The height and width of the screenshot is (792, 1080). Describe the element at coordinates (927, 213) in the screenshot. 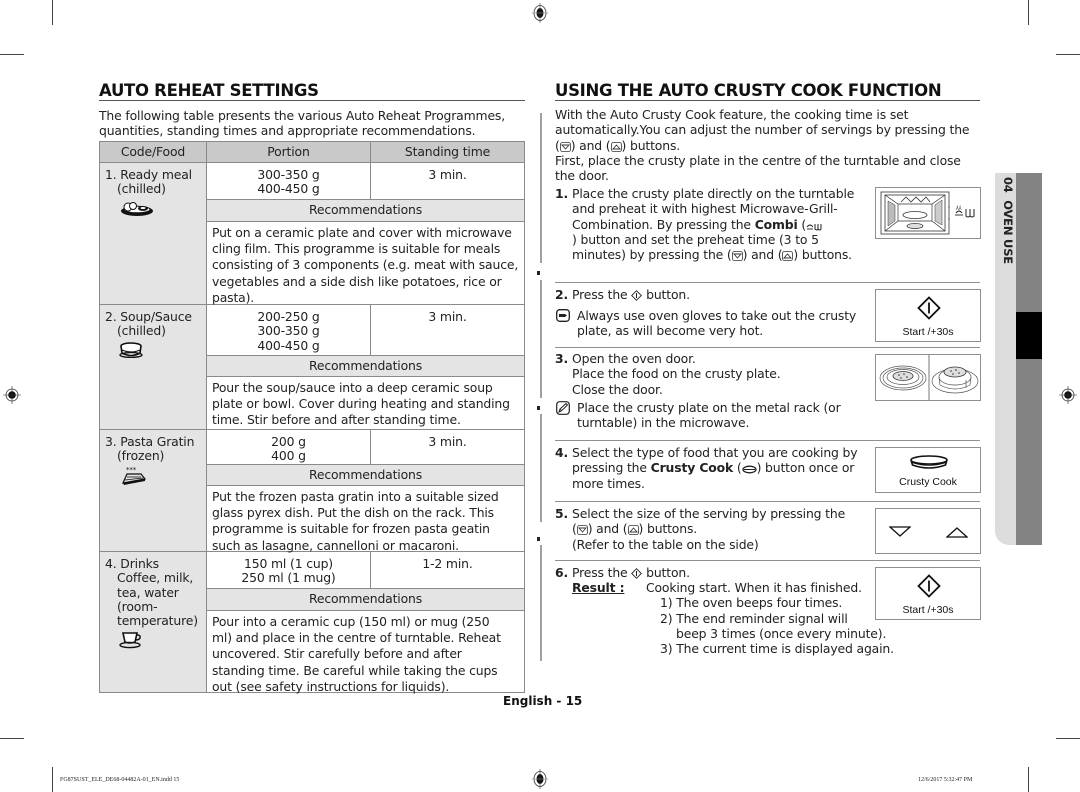

I see `microwave-oven-icon: ÅÅ` at that location.